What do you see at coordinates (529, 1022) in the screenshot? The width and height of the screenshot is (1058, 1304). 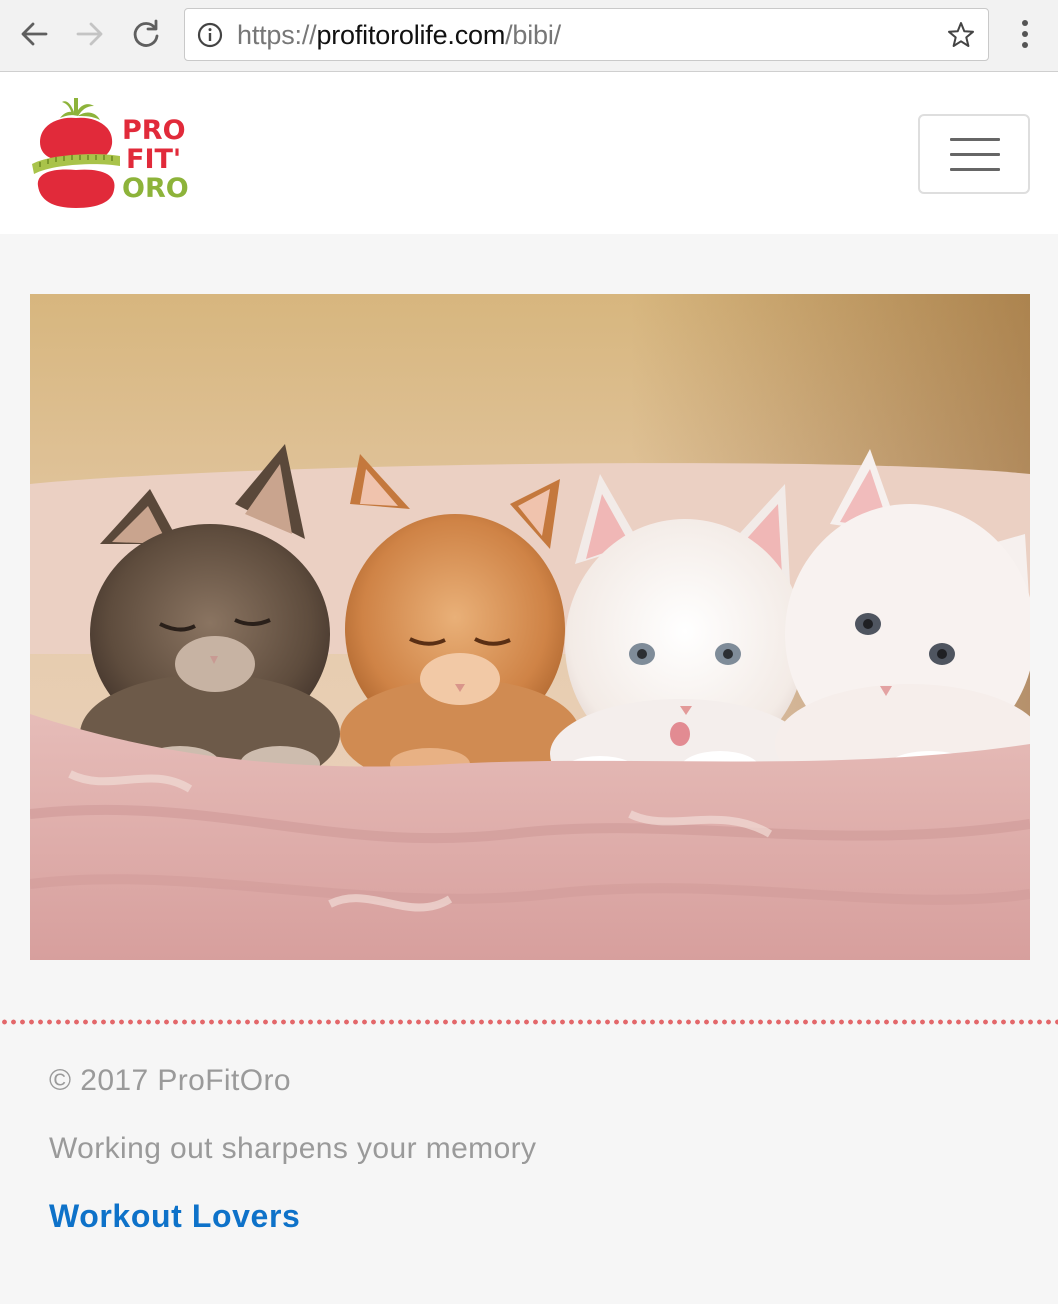 I see `footer-divider` at bounding box center [529, 1022].